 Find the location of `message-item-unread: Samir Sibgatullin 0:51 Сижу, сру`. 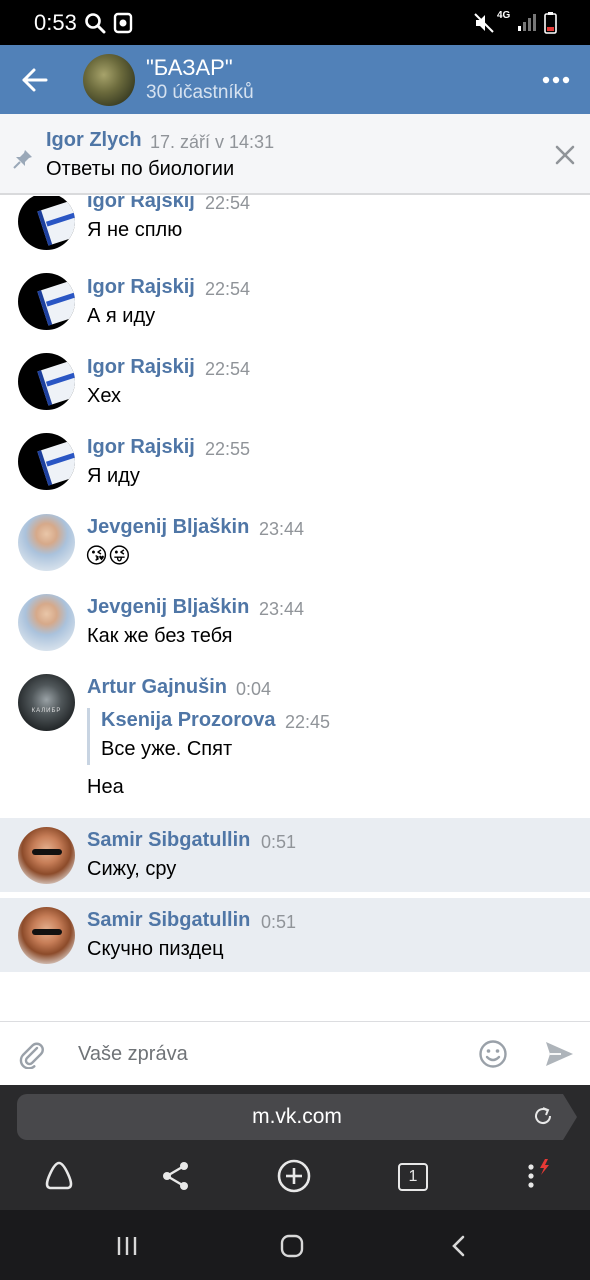

message-item-unread: Samir Sibgatullin 0:51 Сижу, сру is located at coordinates (295, 855).